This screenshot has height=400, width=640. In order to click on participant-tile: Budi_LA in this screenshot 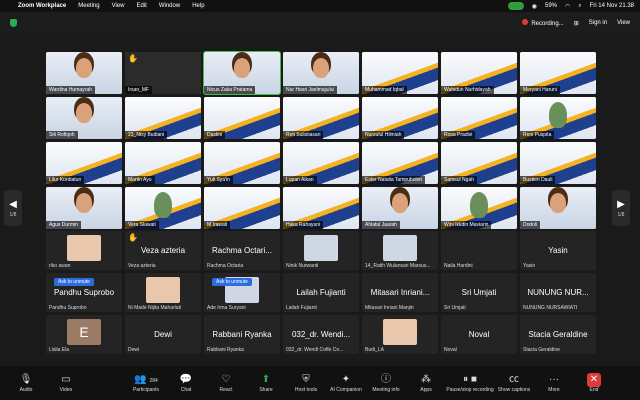, I will do `click(400, 334)`.